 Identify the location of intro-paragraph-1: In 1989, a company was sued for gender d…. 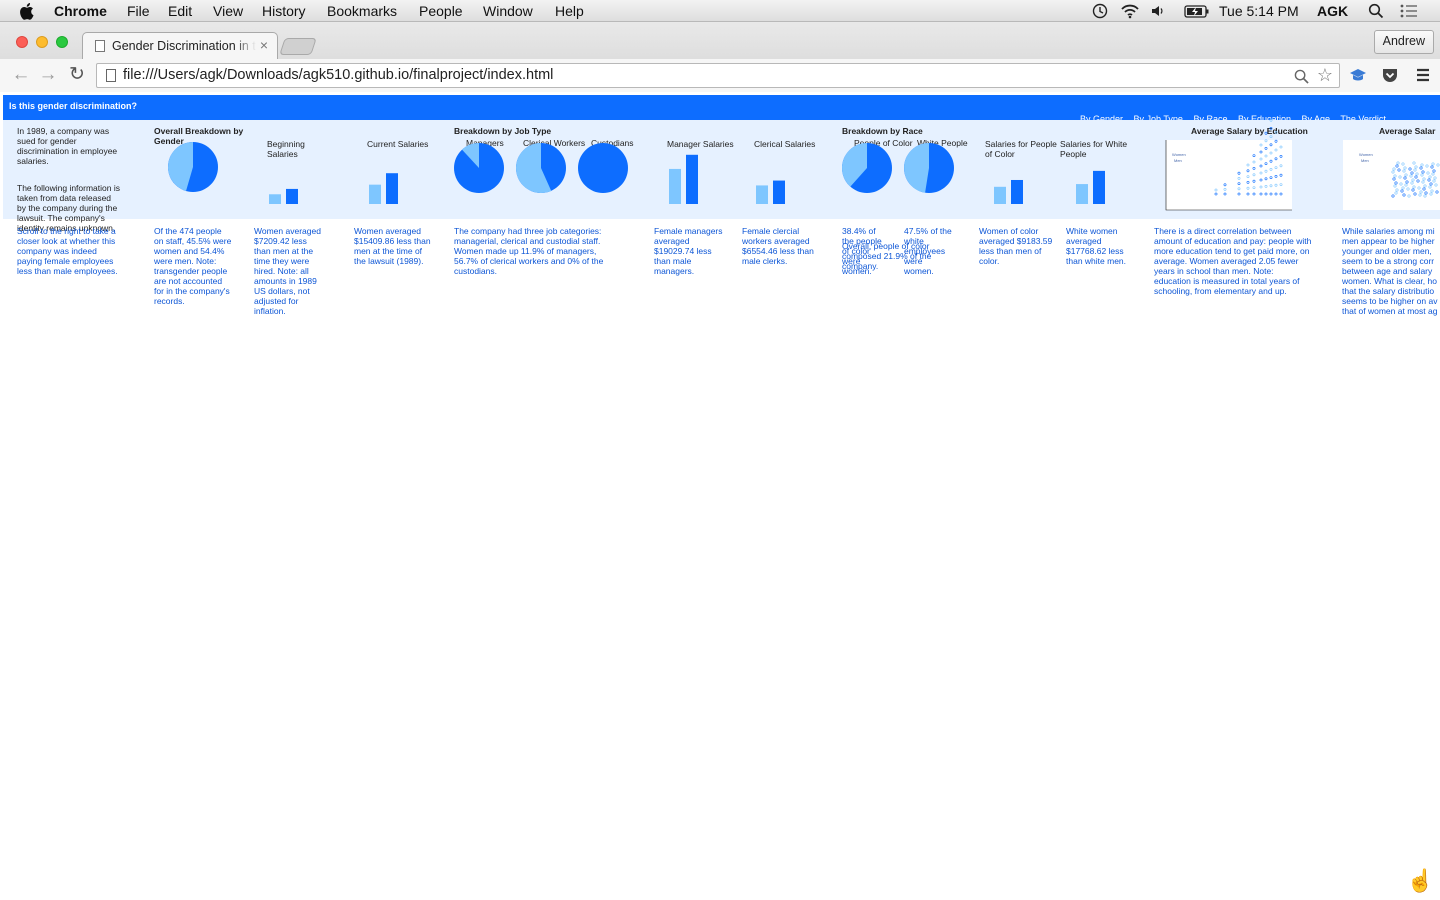
(67, 146).